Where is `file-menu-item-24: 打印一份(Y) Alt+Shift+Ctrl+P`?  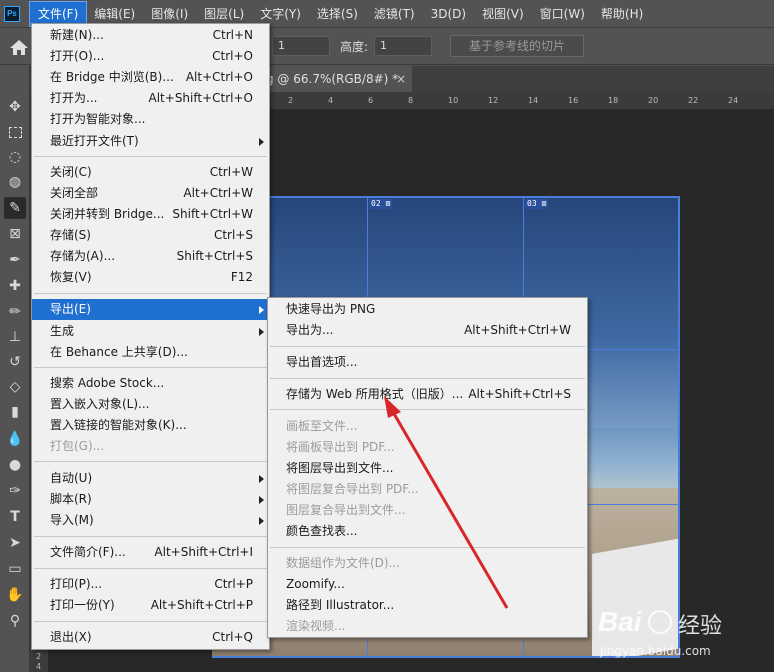 file-menu-item-24: 打印一份(Y) Alt+Shift+Ctrl+P is located at coordinates (150, 605).